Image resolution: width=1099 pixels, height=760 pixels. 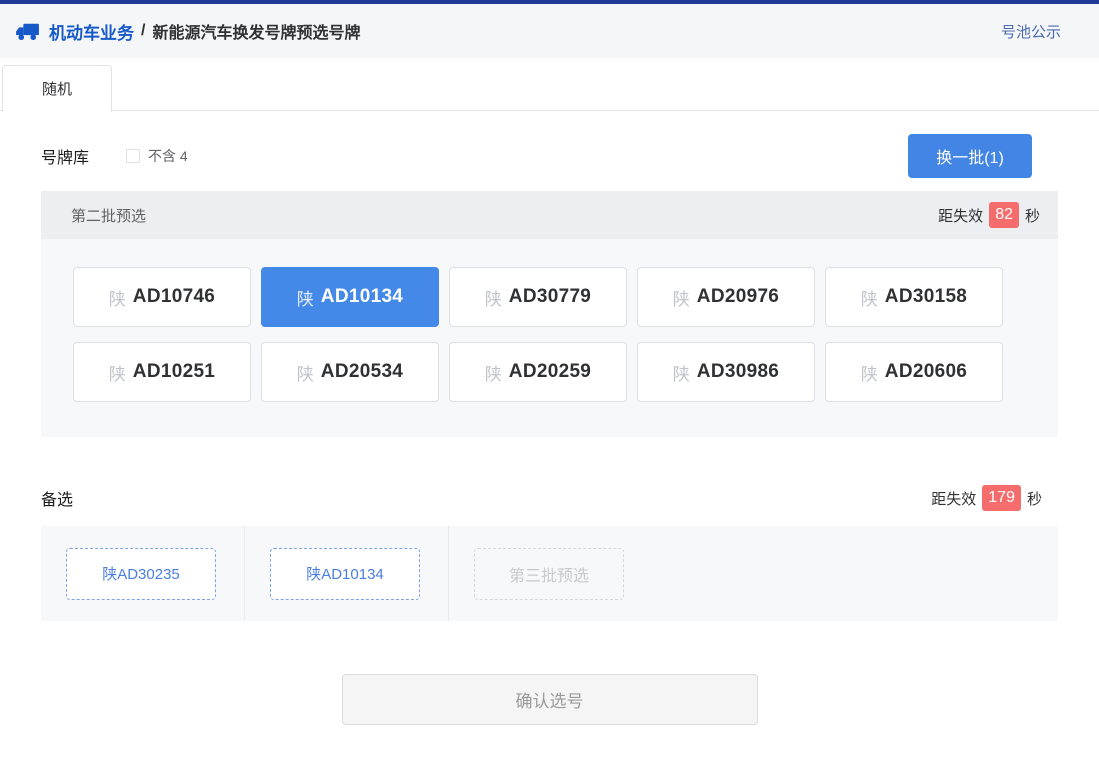 I want to click on plate-option: 陕 AD20606, so click(x=914, y=372).